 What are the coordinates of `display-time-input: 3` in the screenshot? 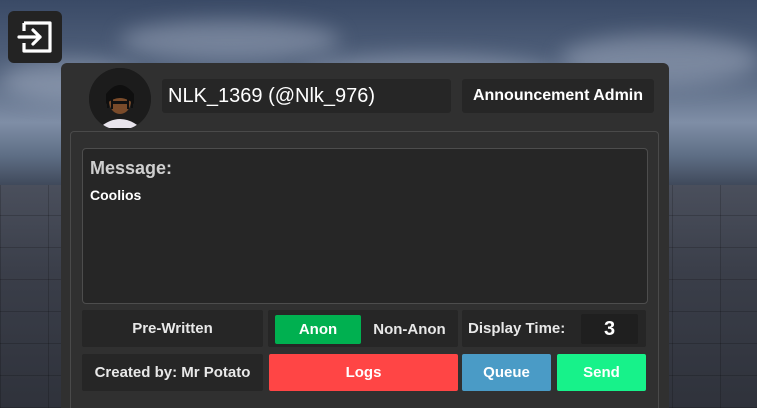 It's located at (609, 329).